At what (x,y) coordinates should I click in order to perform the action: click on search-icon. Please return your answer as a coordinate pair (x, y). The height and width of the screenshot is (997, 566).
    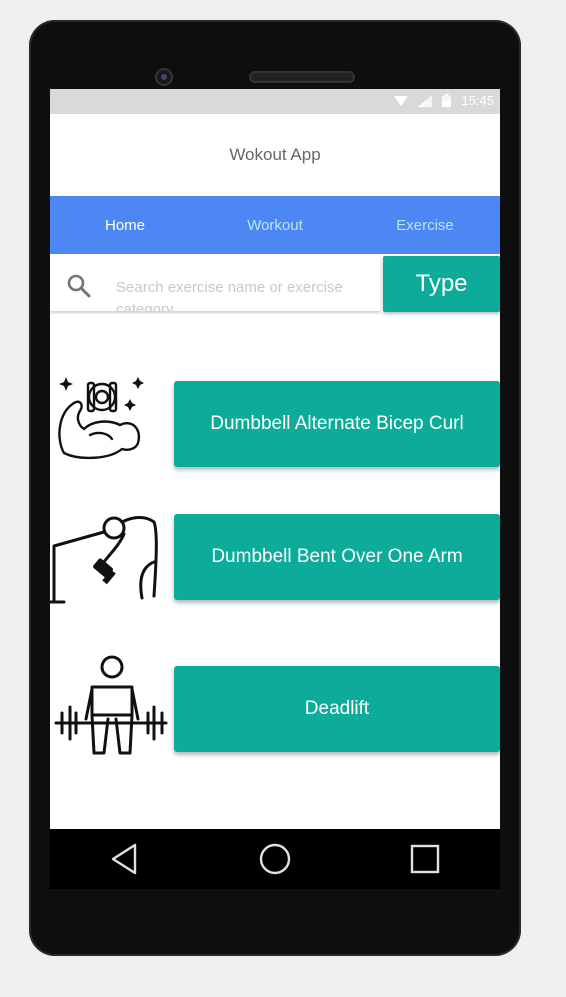
    Looking at the image, I should click on (79, 288).